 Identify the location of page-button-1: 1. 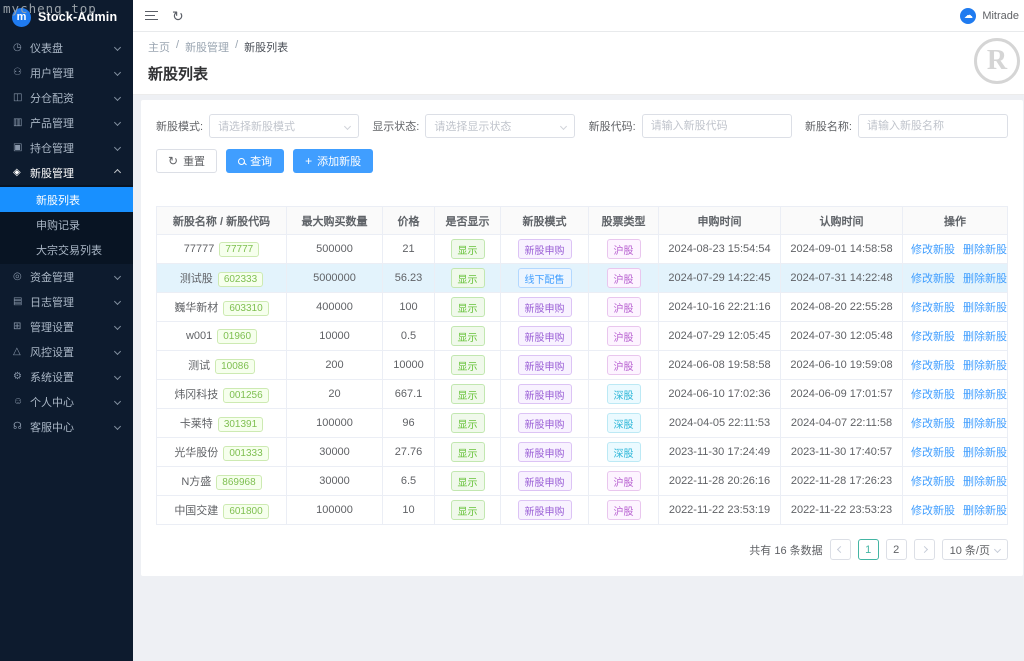
(868, 549).